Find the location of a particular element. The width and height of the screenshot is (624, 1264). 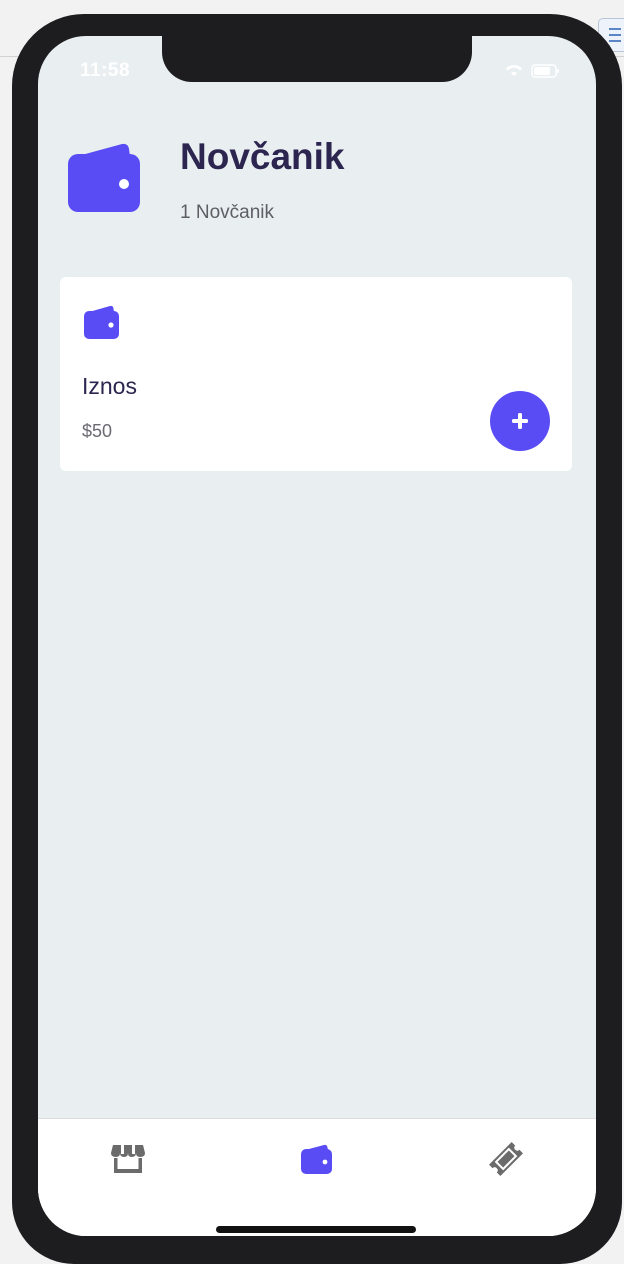

nav-item-wallet is located at coordinates (317, 1159).